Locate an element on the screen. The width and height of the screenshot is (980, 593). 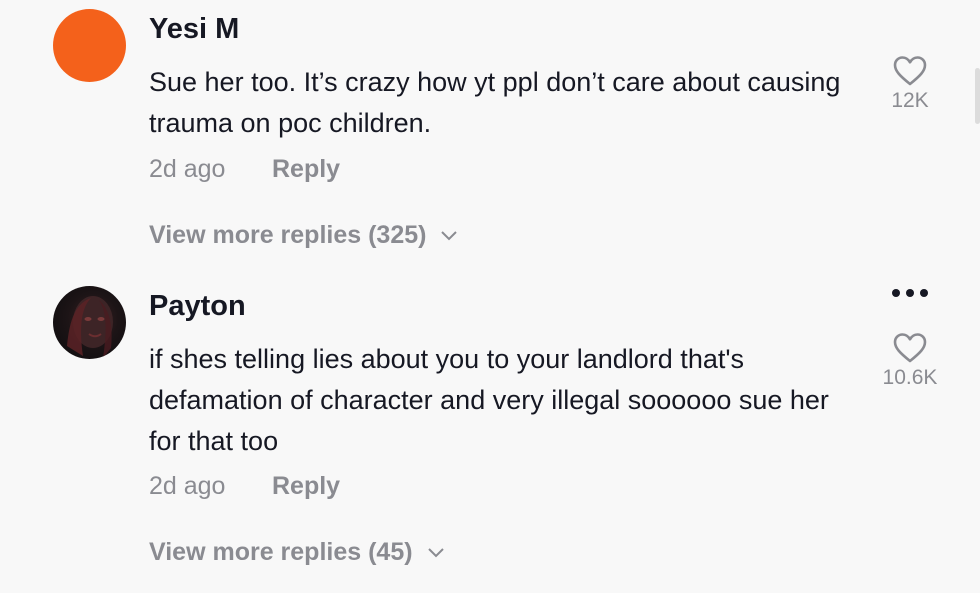
view-more-replies-button: View more replies (45) is located at coordinates (297, 552).